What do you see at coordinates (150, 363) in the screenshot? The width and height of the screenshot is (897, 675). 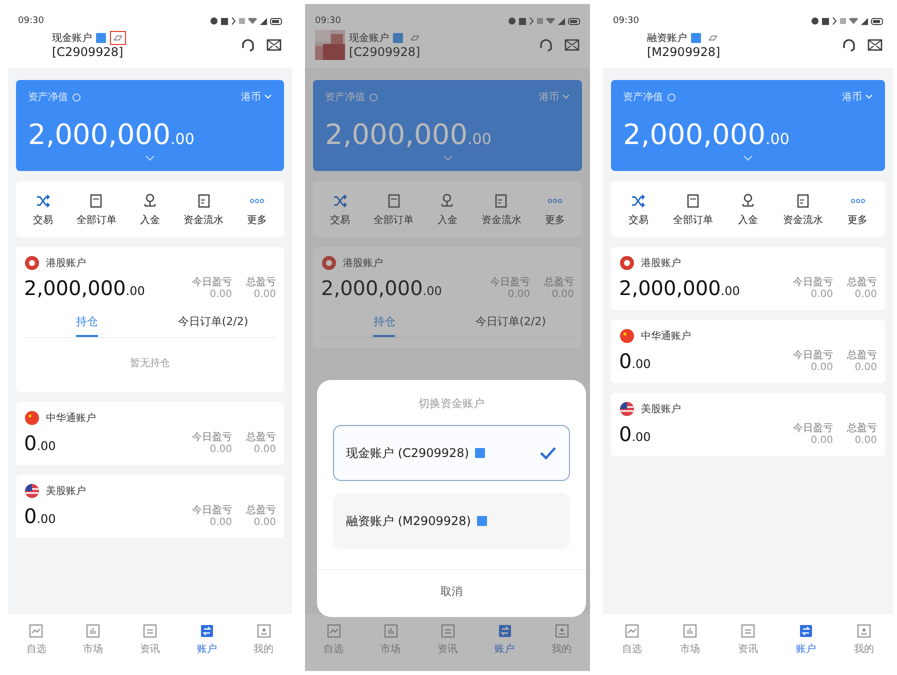 I see `empty-text: 暂无持仓` at bounding box center [150, 363].